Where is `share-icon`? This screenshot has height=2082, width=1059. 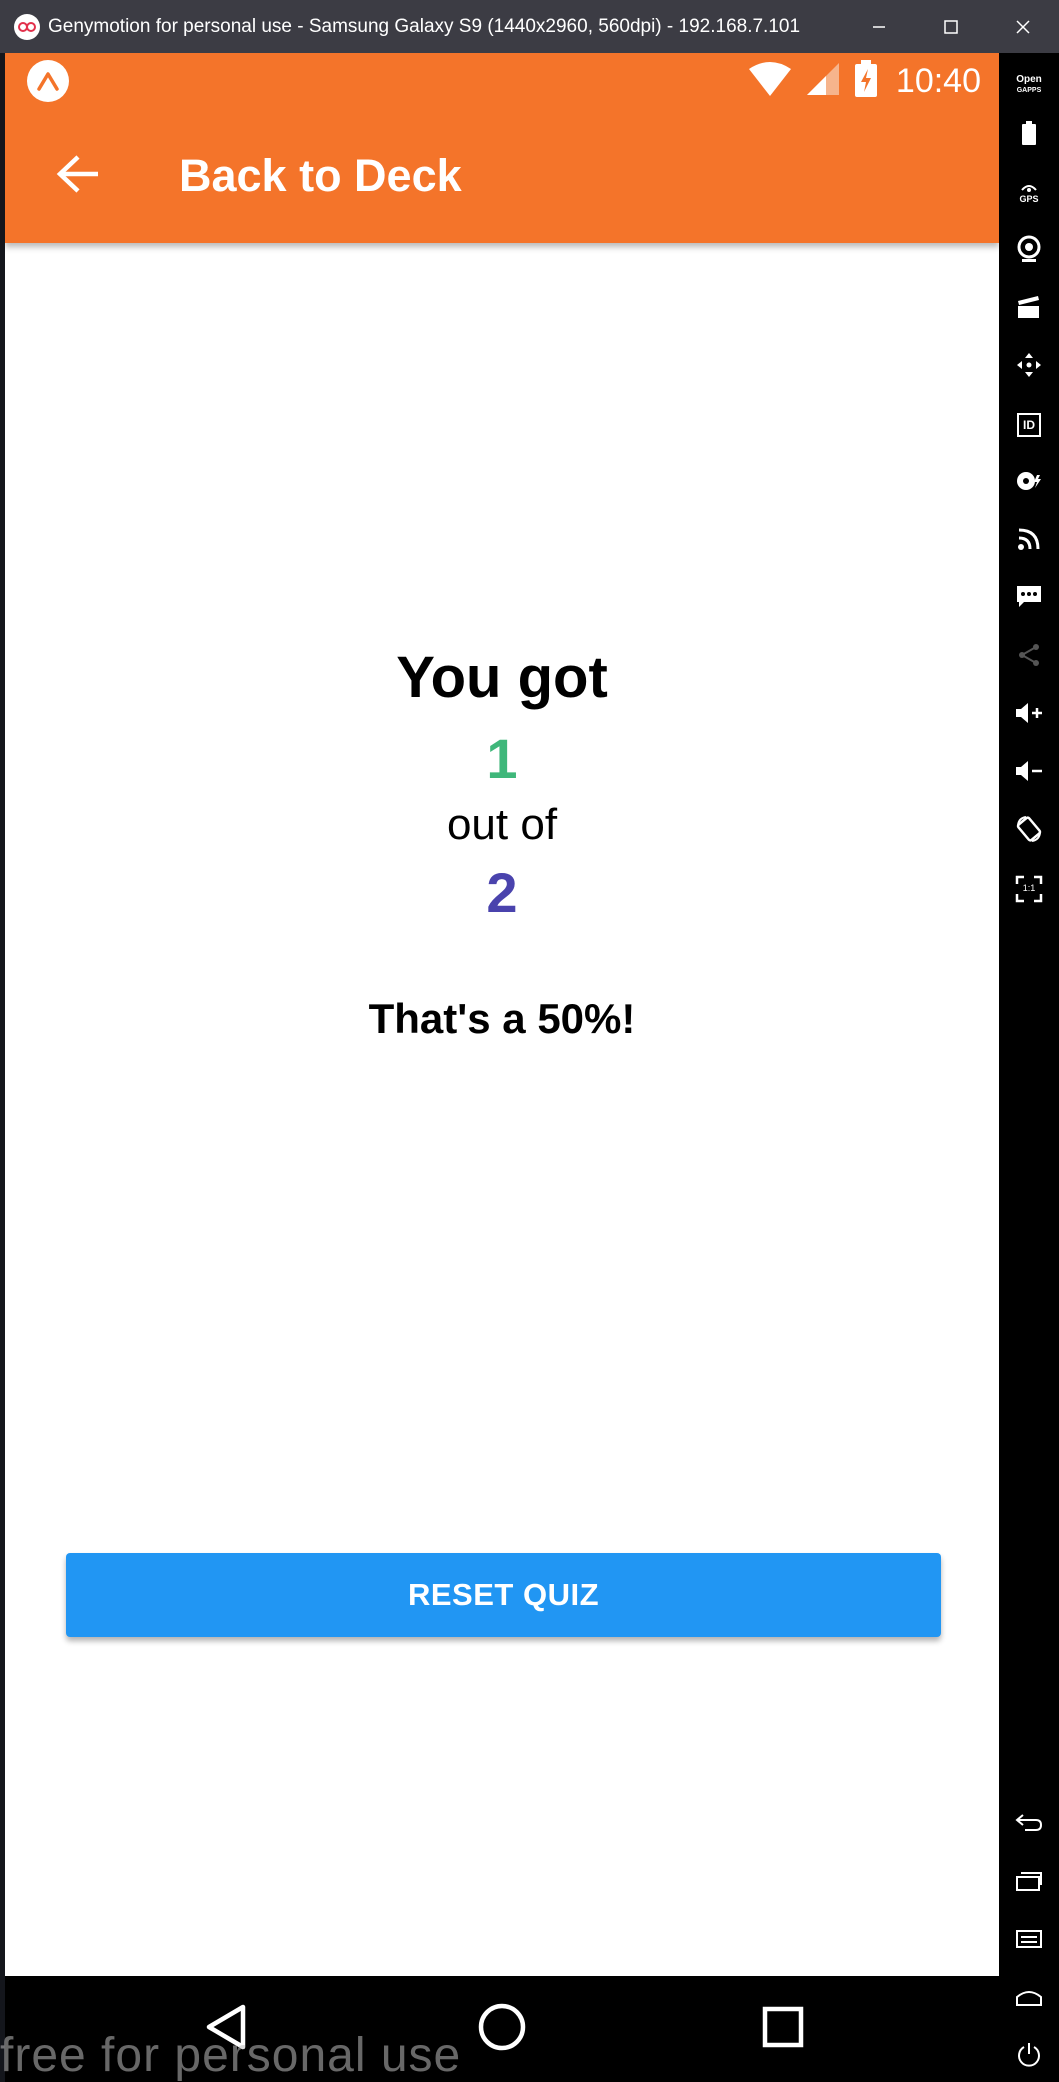 share-icon is located at coordinates (1029, 657).